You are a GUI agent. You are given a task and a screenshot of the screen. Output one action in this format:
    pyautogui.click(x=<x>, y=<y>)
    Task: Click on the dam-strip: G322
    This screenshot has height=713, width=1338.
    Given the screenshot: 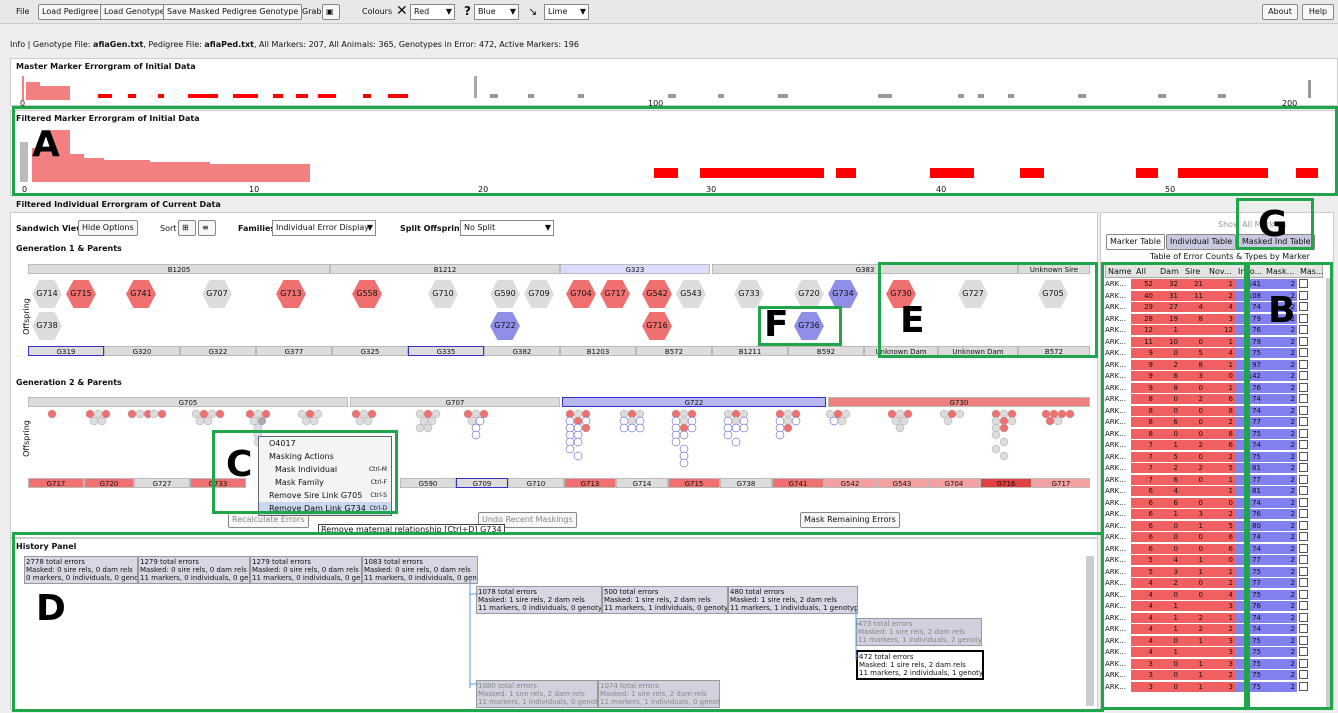 What is the action you would take?
    pyautogui.click(x=218, y=351)
    